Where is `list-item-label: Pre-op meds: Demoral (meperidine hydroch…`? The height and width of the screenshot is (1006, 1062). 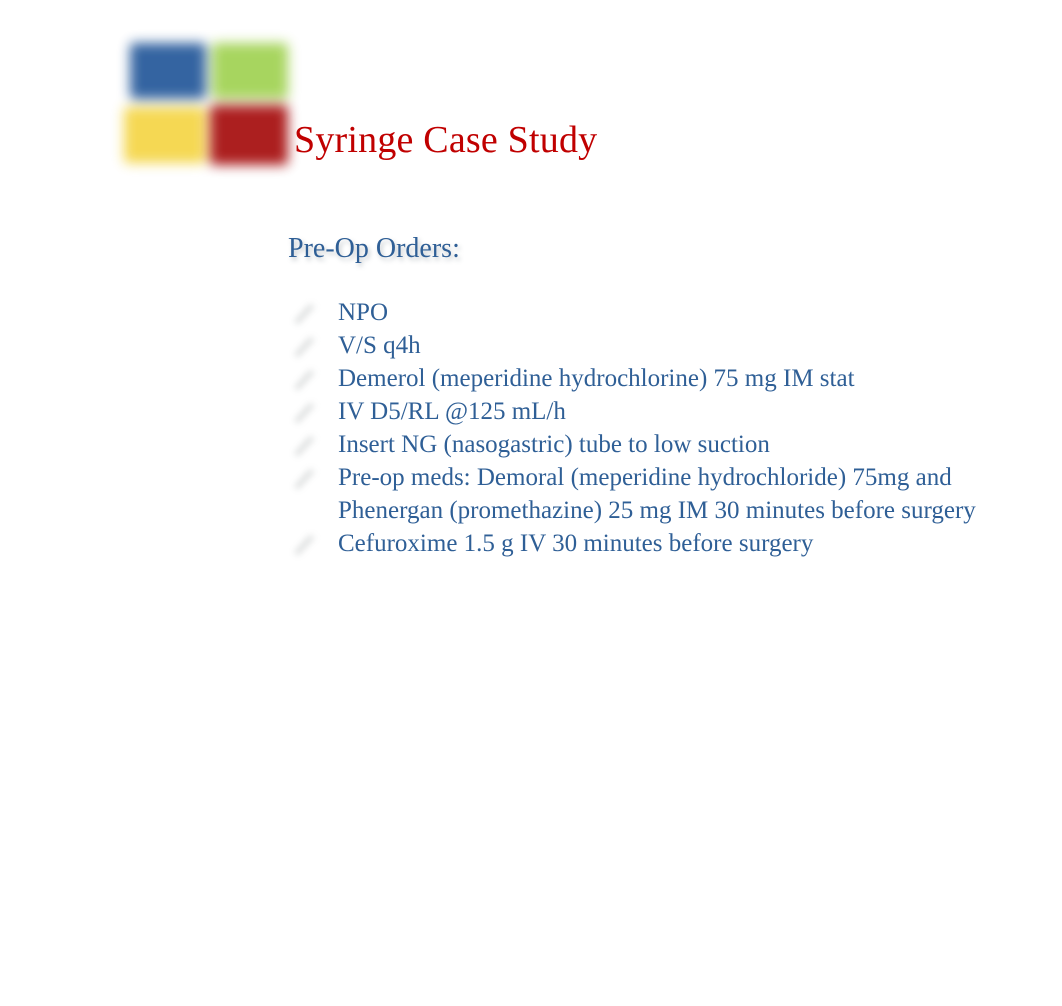 list-item-label: Pre-op meds: Demoral (meperidine hydroch… is located at coordinates (657, 494).